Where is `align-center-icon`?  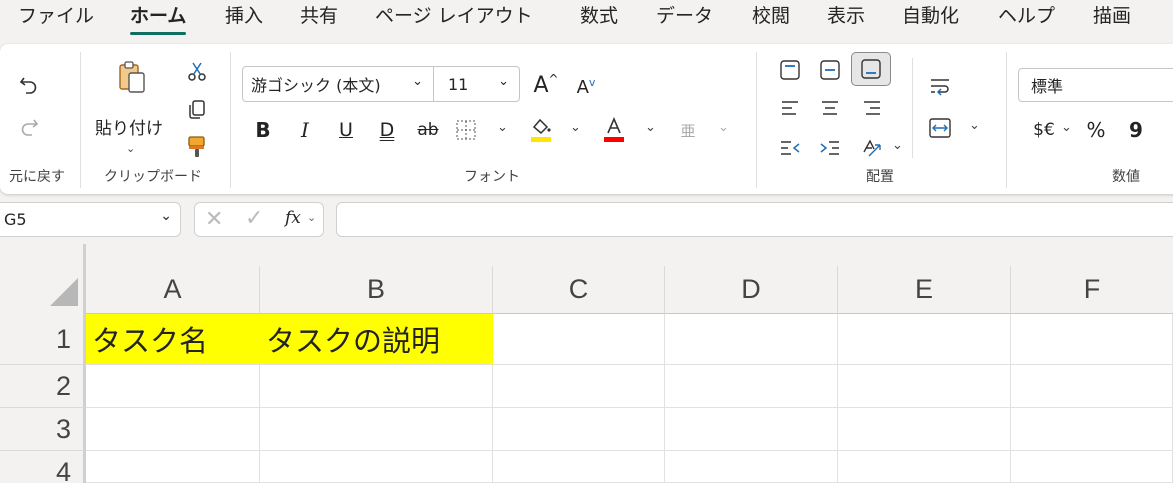 align-center-icon is located at coordinates (830, 108).